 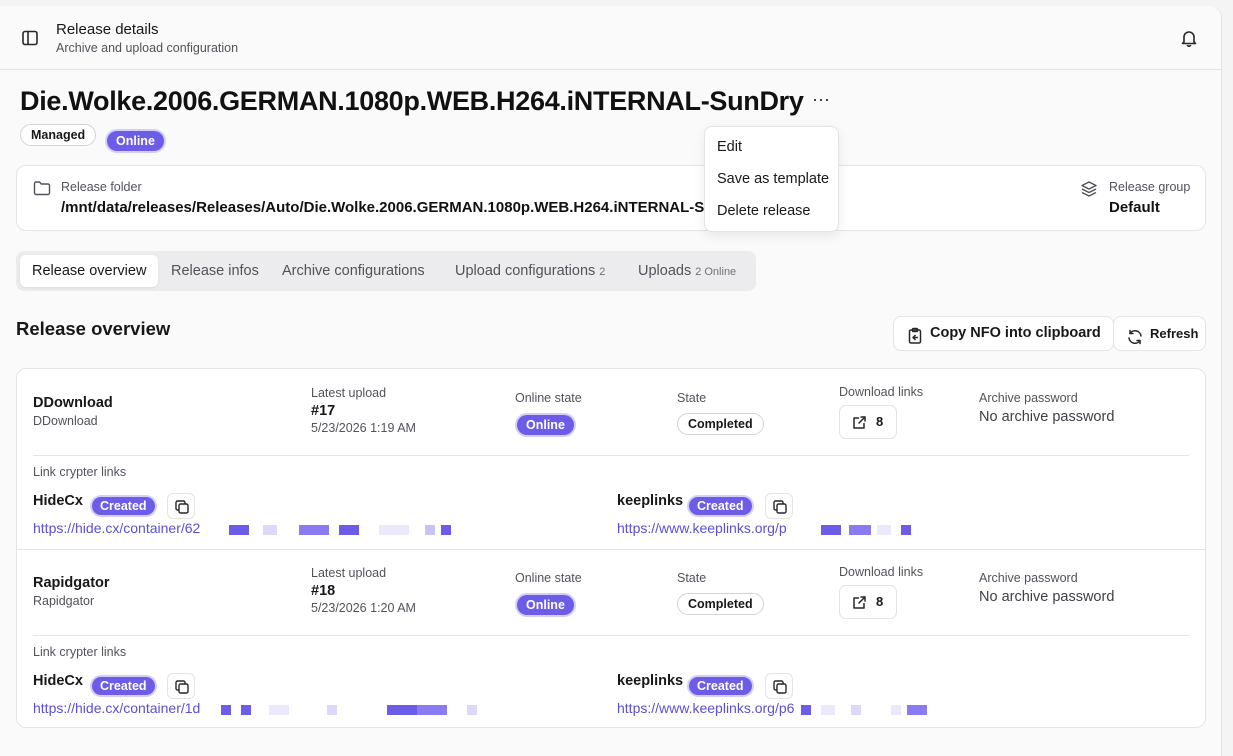 I want to click on hoster-name: Rapidgator, so click(x=71, y=583).